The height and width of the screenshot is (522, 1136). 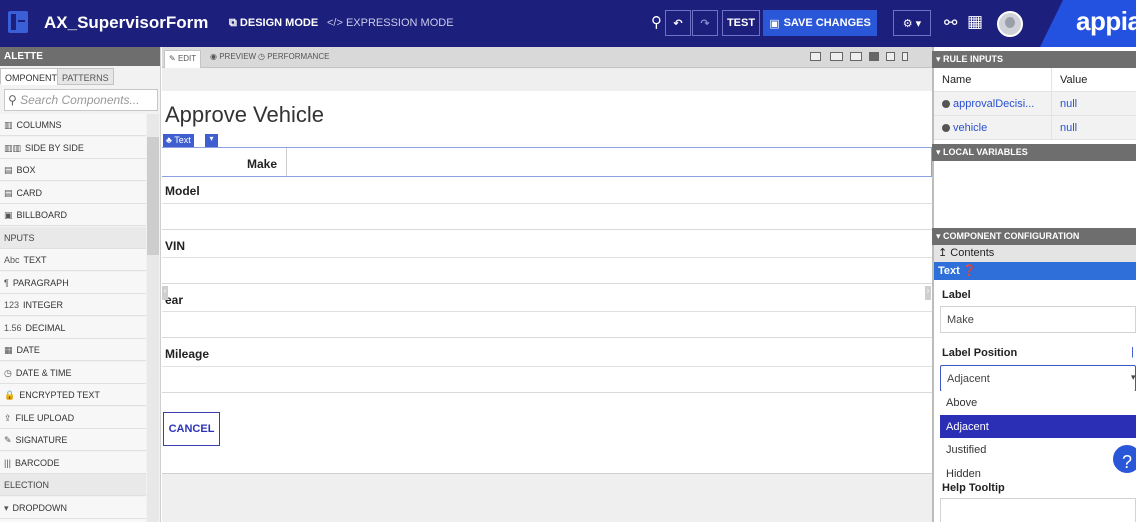 What do you see at coordinates (547, 216) in the screenshot?
I see `model-field-input` at bounding box center [547, 216].